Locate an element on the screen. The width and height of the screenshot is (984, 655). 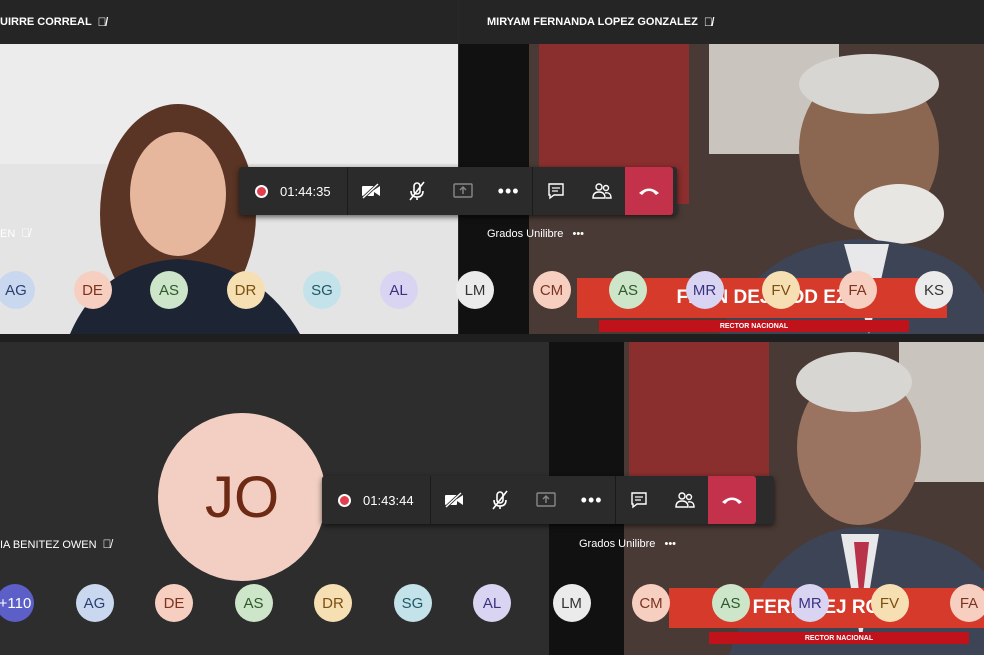
participant-name: MIRYAM FERNANDA LOPEZ GONZALEZ is located at coordinates (592, 22).